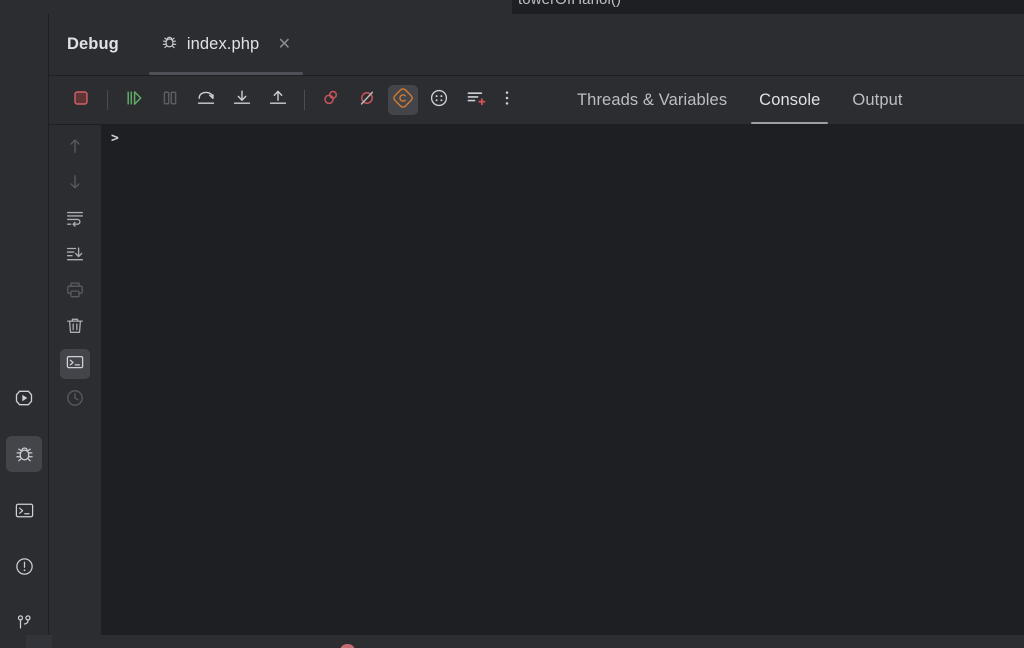  I want to click on pause-icon, so click(170, 100).